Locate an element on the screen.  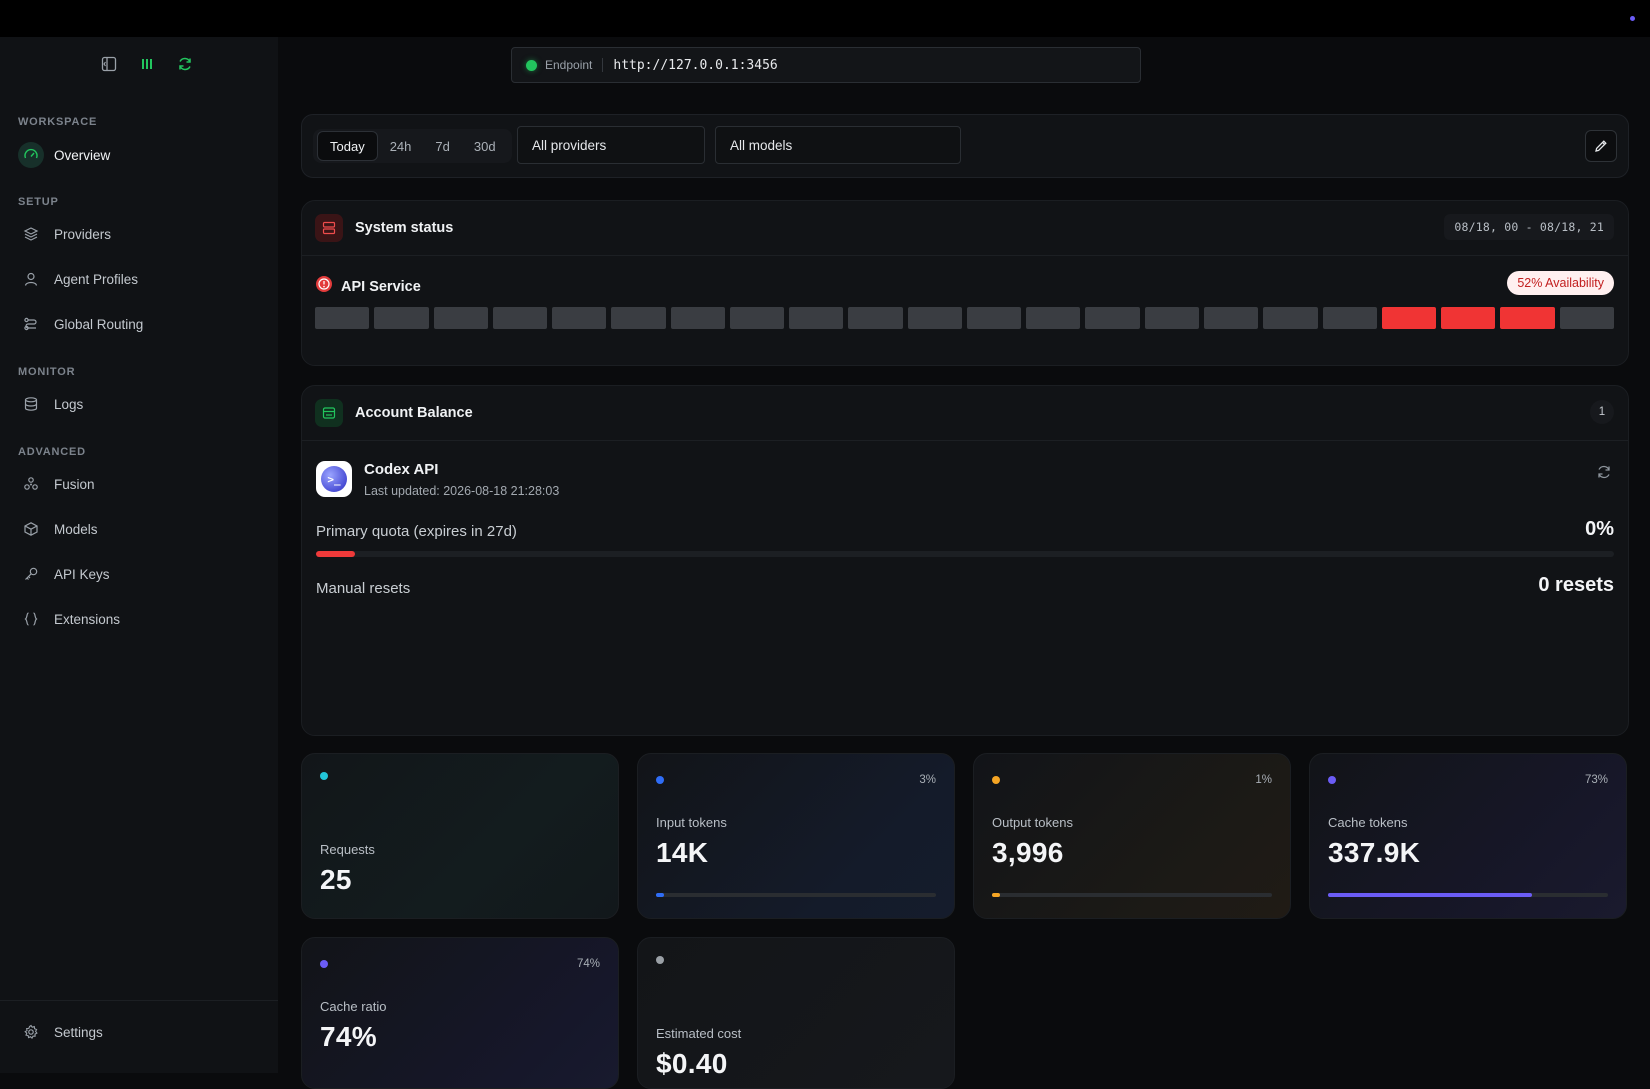
stat-label: Cache ratio is located at coordinates (353, 1006).